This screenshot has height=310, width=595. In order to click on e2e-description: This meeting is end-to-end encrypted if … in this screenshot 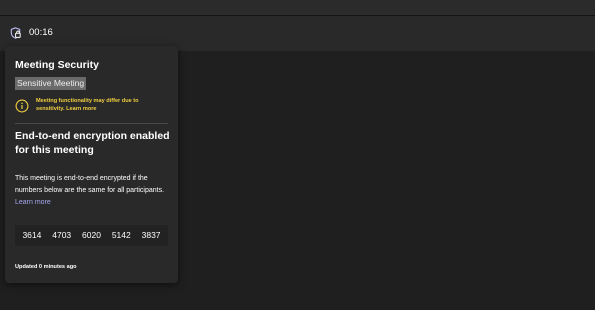, I will do `click(91, 191)`.